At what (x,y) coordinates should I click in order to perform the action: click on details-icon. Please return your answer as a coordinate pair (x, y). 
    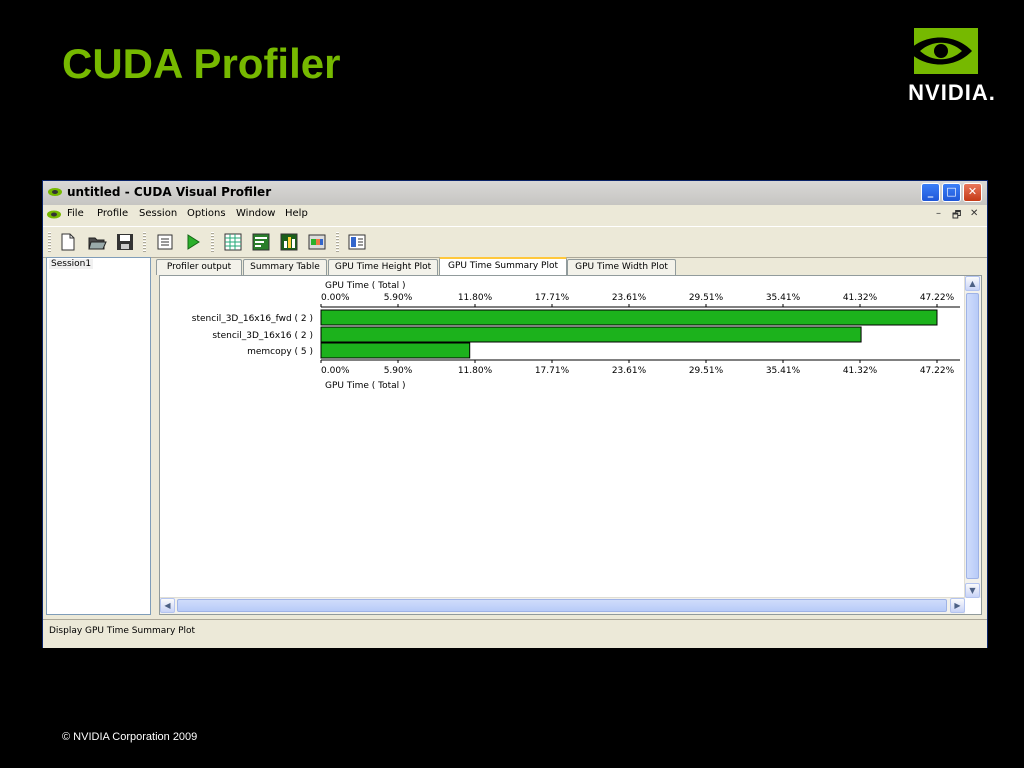
    Looking at the image, I should click on (357, 242).